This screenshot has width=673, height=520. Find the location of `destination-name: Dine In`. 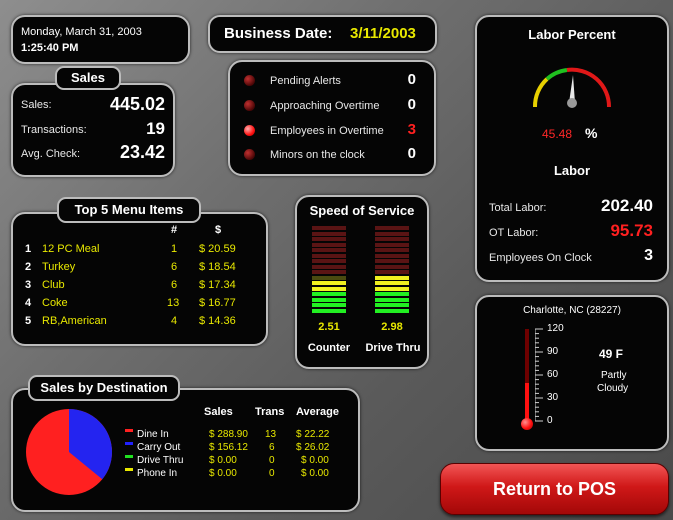

destination-name: Dine In is located at coordinates (153, 434).